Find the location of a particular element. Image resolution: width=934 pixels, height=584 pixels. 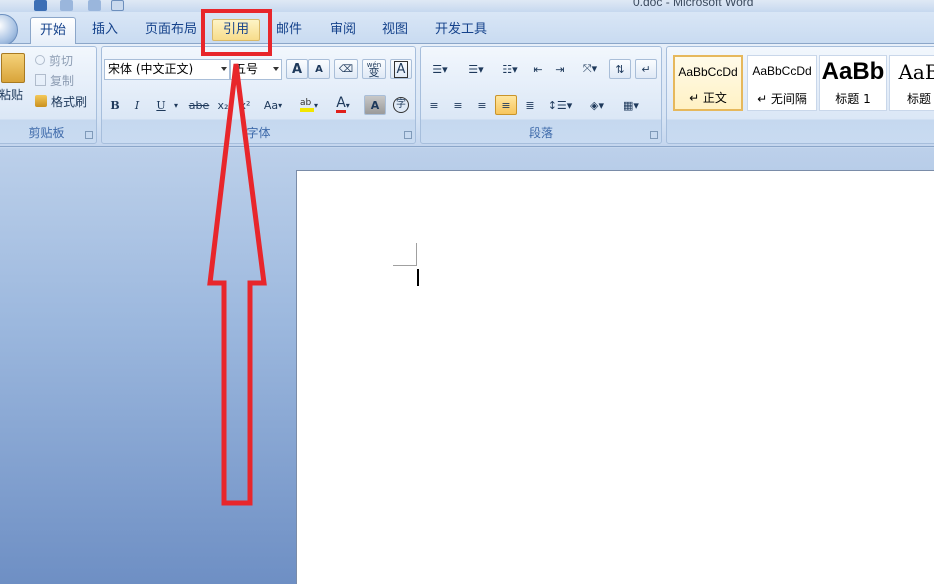

copy-icon is located at coordinates (40, 80).